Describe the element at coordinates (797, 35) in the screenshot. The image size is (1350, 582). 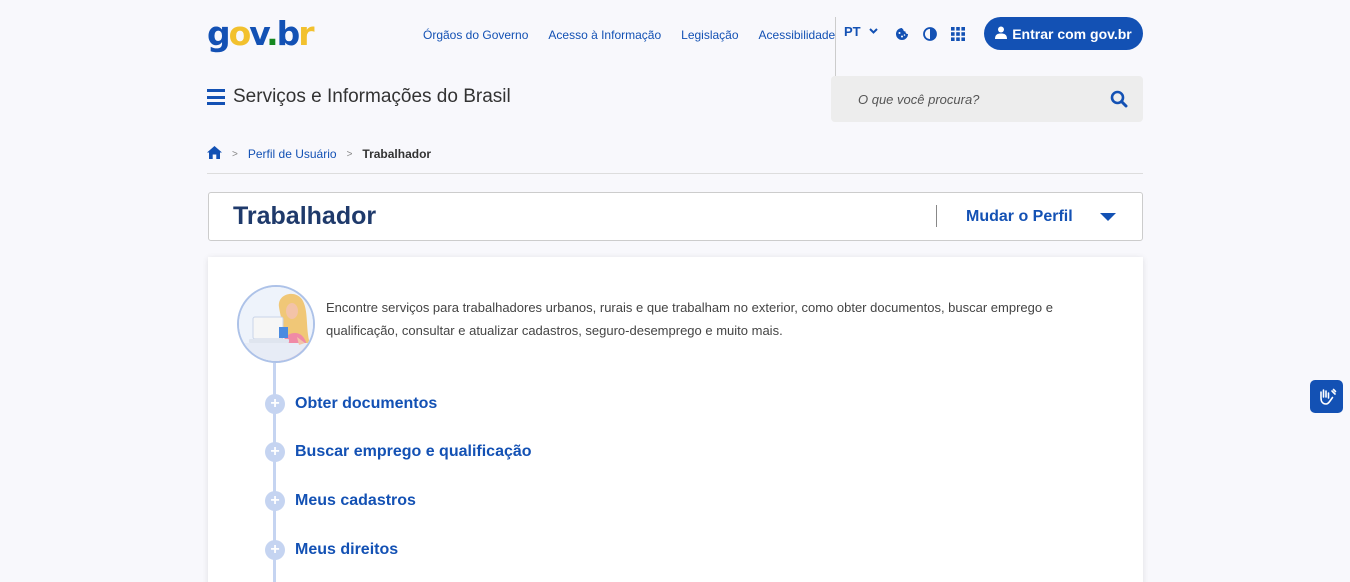
I see `nav-link-acessibilidade: Acessibilidade` at that location.